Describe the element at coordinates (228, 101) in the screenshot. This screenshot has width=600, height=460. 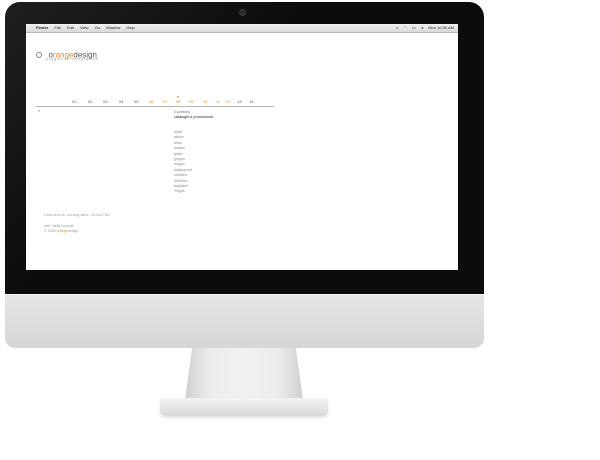
I see `page-link-12: 12` at that location.